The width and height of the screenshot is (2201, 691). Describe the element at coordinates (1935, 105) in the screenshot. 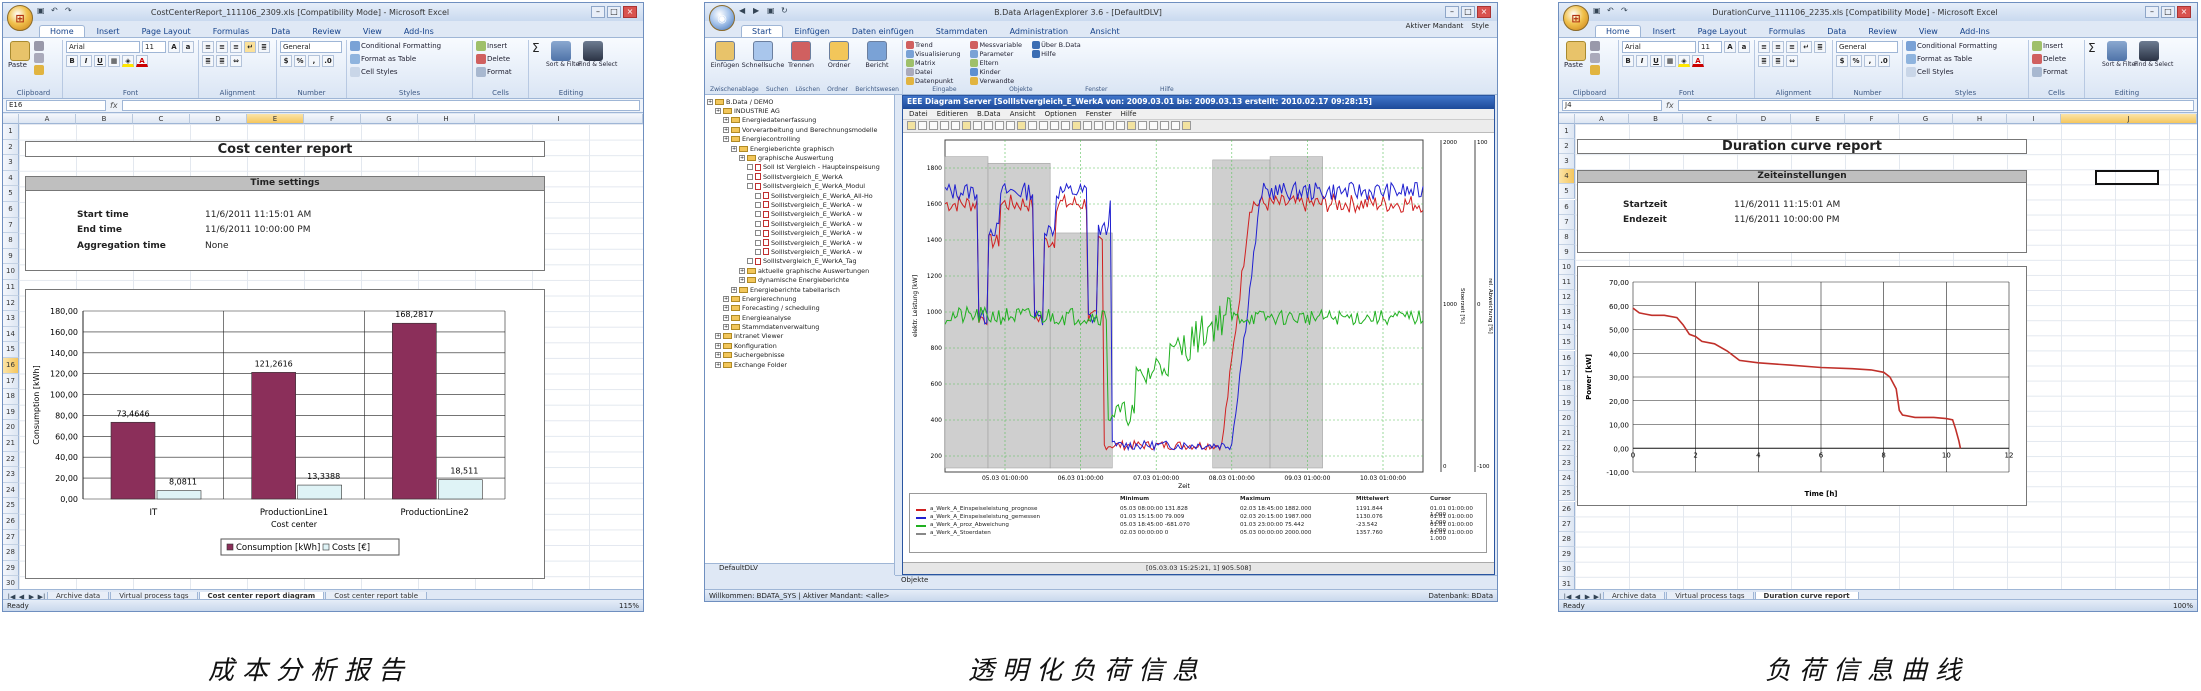

I see `formula-input` at that location.